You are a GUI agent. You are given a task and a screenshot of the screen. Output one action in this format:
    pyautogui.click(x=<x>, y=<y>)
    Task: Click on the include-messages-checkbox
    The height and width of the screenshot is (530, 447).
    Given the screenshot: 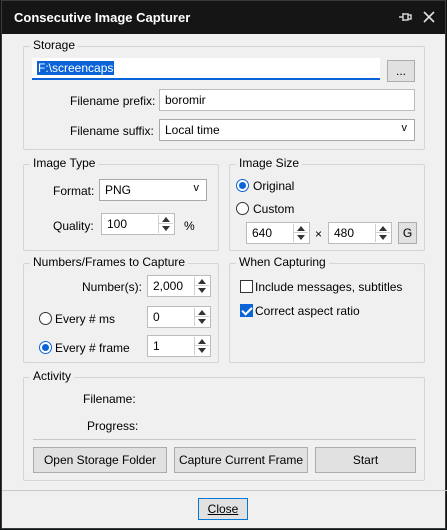 What is the action you would take?
    pyautogui.click(x=246, y=286)
    